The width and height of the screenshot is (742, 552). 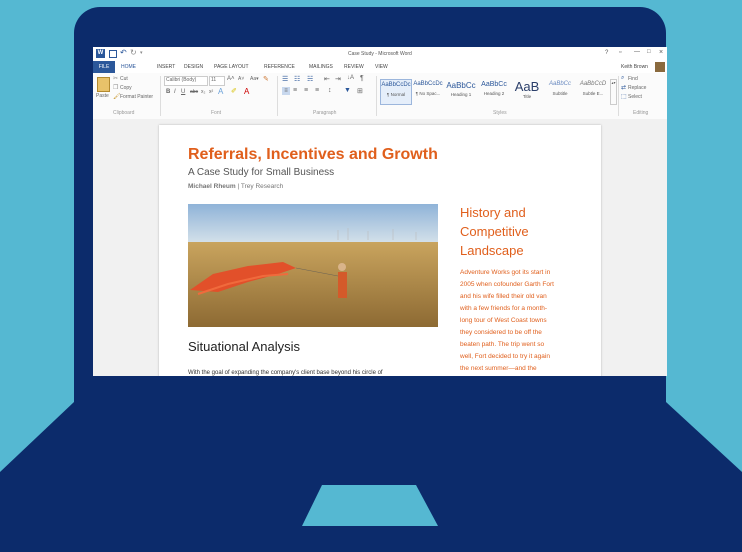 What do you see at coordinates (168, 92) in the screenshot?
I see `bold-icon: B` at bounding box center [168, 92].